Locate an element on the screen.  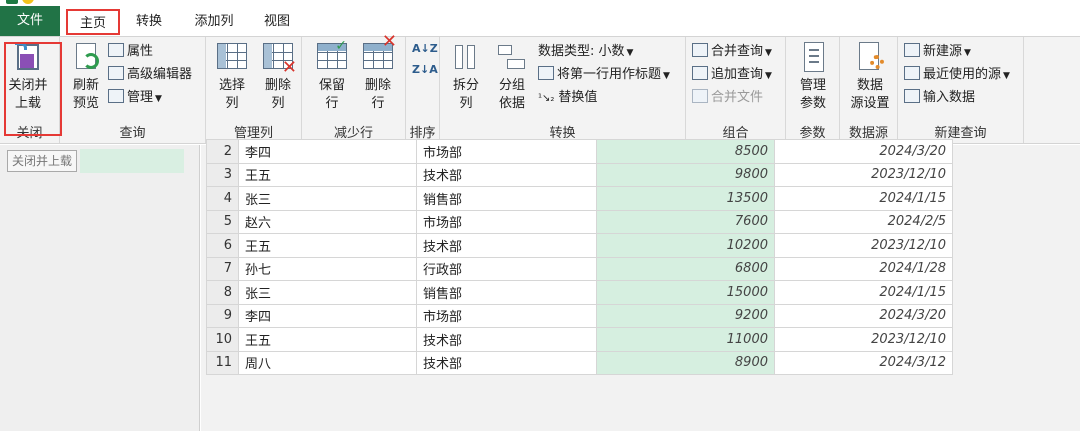
enter-data-label: 输入数据 is located at coordinates (949, 97).